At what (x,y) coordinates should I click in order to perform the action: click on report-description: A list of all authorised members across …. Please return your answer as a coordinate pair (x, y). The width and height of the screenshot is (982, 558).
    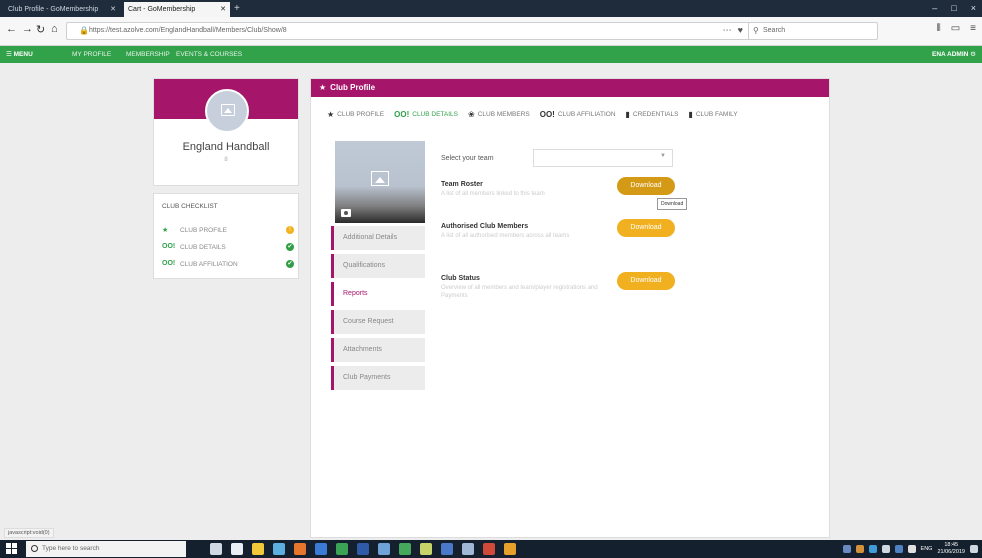
    Looking at the image, I should click on (505, 236).